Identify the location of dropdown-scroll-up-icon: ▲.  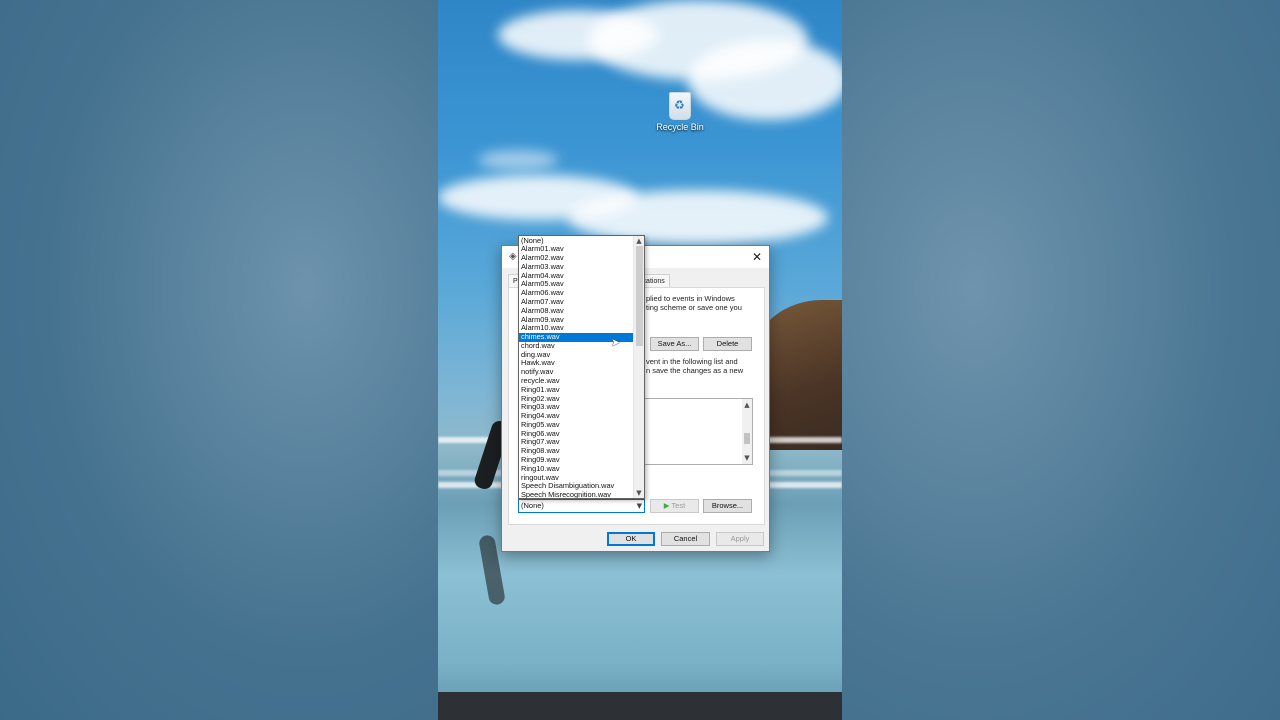
(639, 241).